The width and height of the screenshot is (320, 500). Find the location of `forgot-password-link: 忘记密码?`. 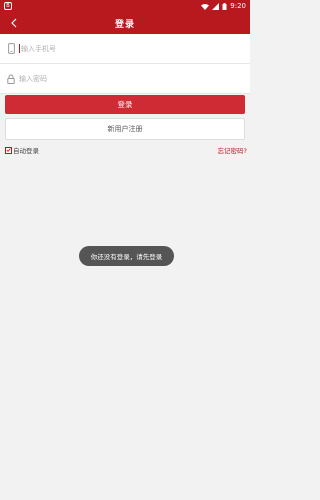

forgot-password-link: 忘记密码? is located at coordinates (232, 150).